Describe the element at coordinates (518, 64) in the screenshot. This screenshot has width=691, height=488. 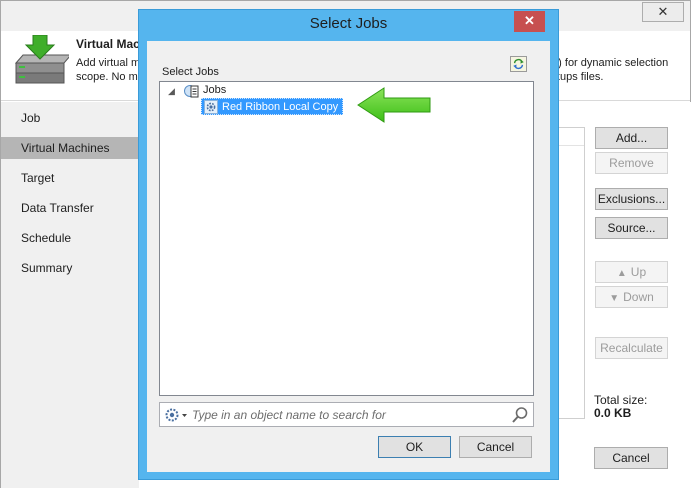
I see `refresh-icon` at that location.